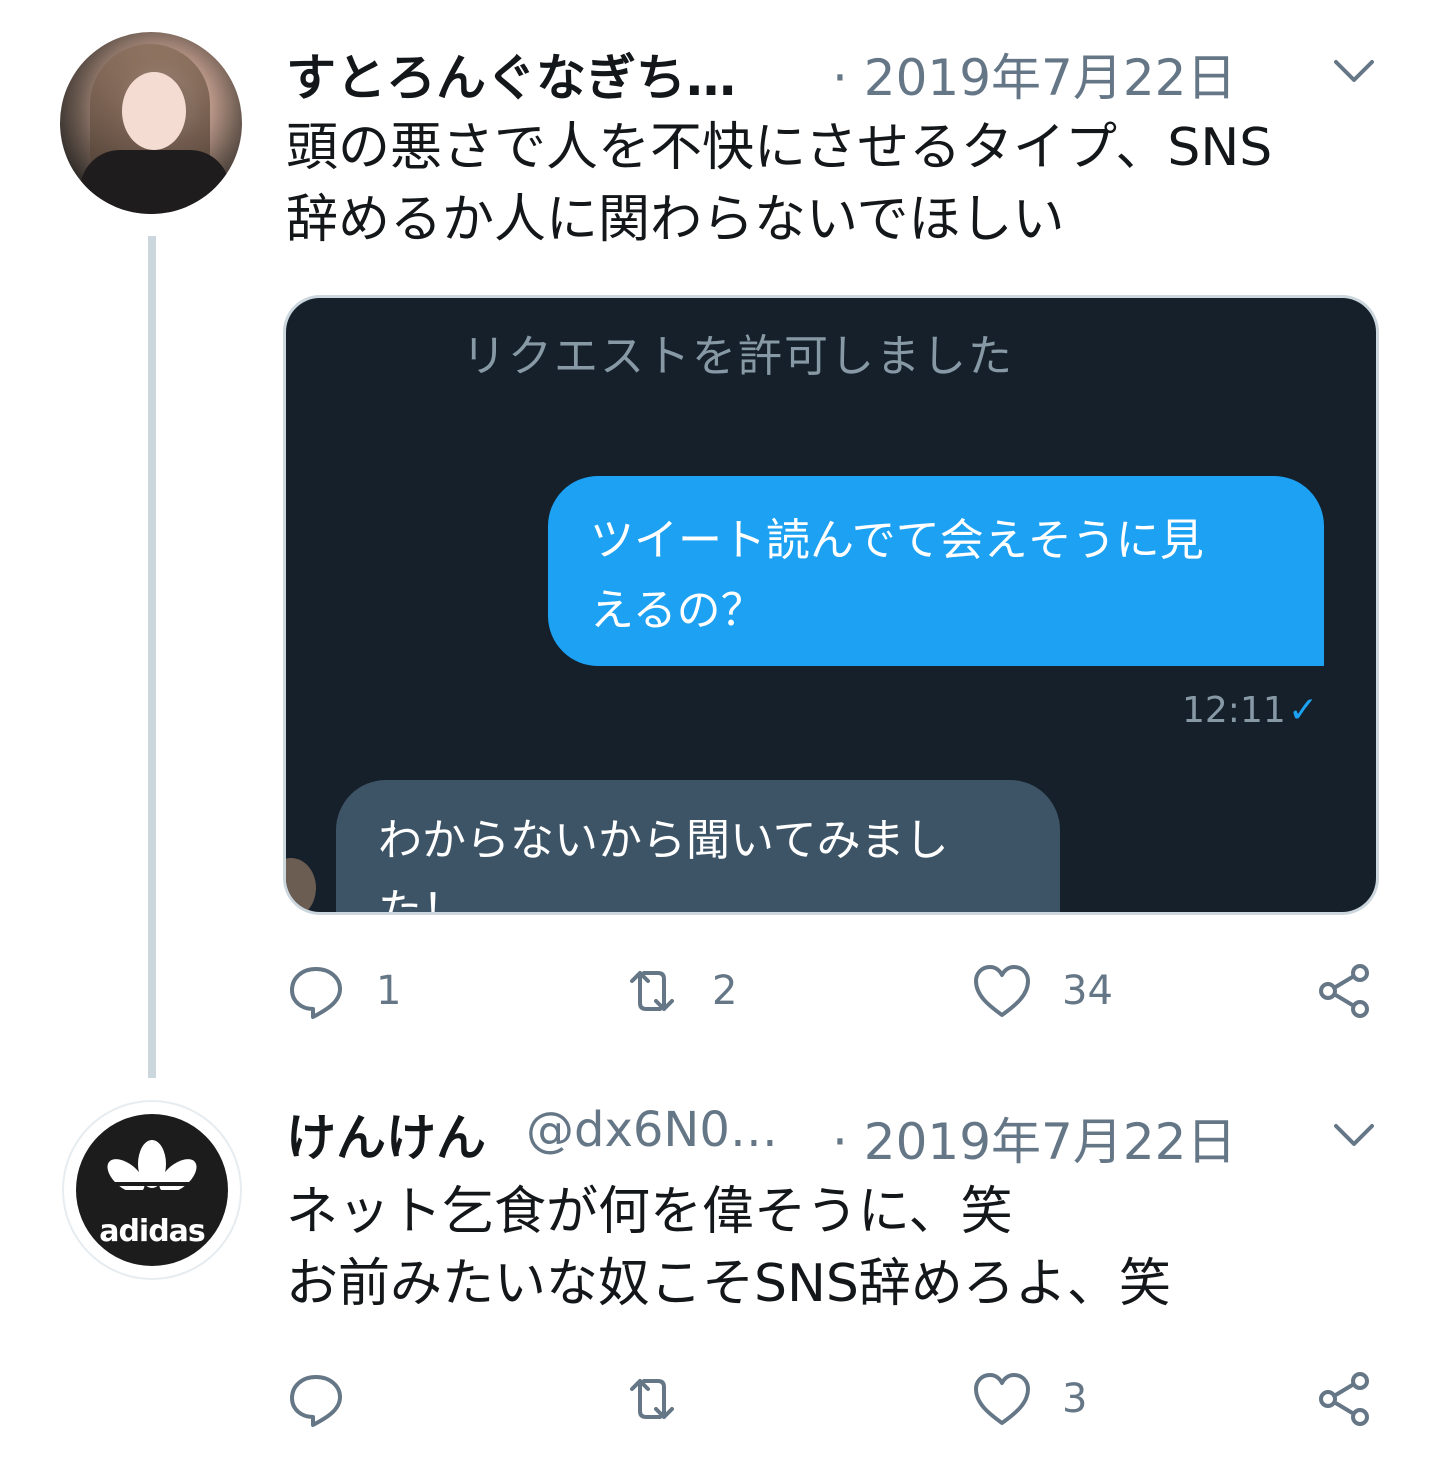 The height and width of the screenshot is (1467, 1440). I want to click on tweet-text-line: 頭の悪さで人を不快にさせるタイプ、SNS, so click(779, 148).